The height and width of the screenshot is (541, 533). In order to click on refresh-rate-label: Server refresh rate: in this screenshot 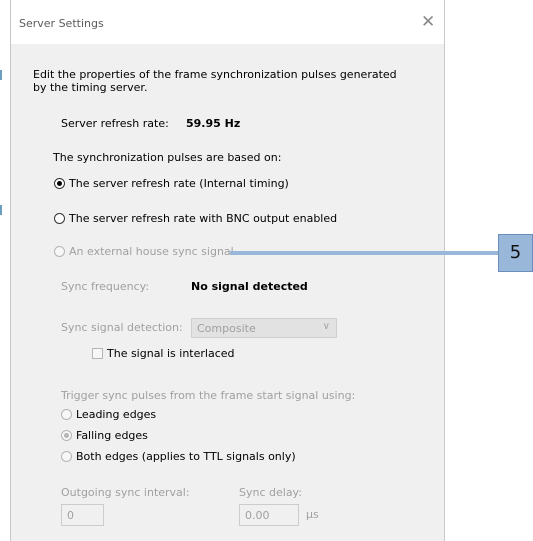, I will do `click(115, 123)`.